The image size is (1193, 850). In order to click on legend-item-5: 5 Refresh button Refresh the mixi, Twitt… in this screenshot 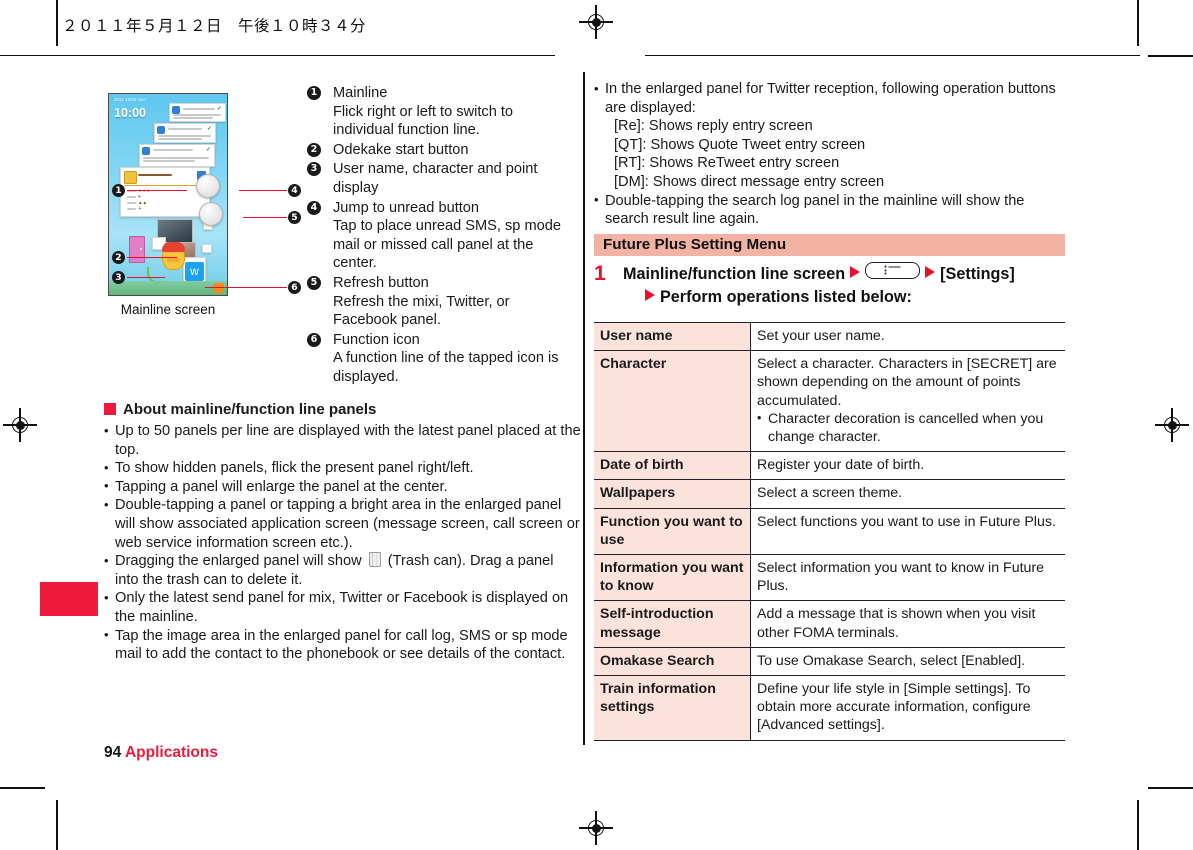, I will do `click(442, 302)`.